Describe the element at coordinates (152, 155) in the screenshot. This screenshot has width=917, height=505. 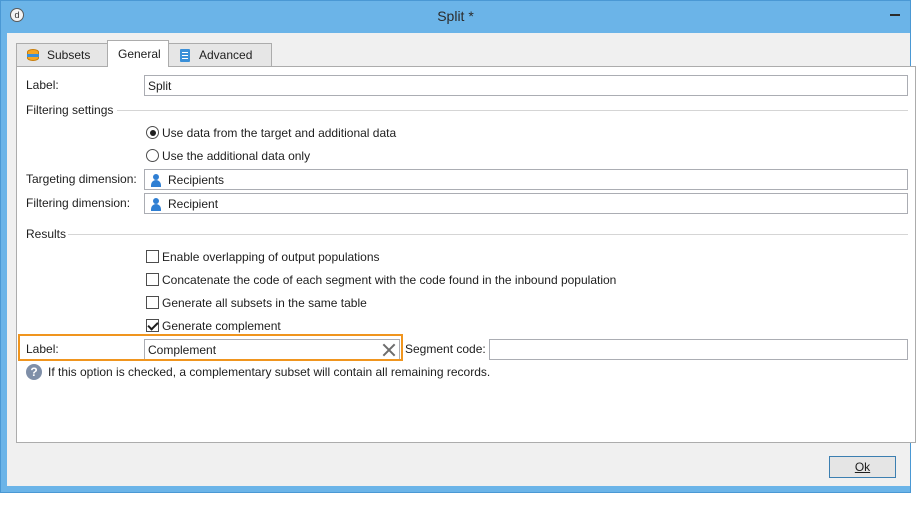
I see `radio-additional-only` at that location.